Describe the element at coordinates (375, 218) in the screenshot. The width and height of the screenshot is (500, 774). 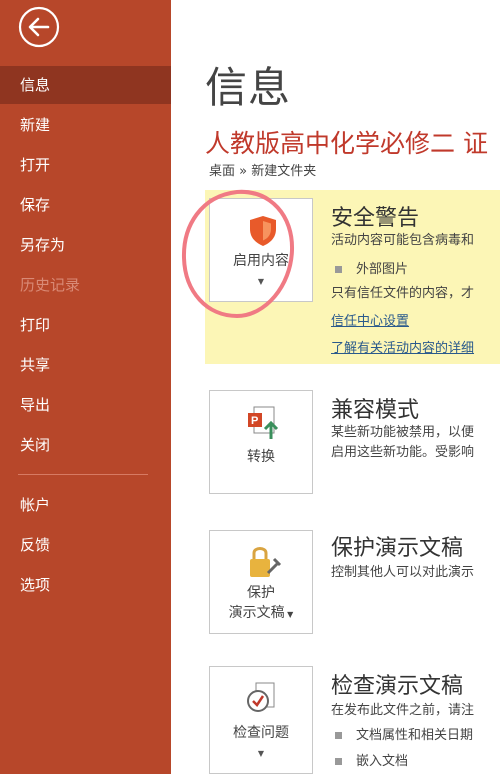
I see `security-heading: 安全警告` at that location.